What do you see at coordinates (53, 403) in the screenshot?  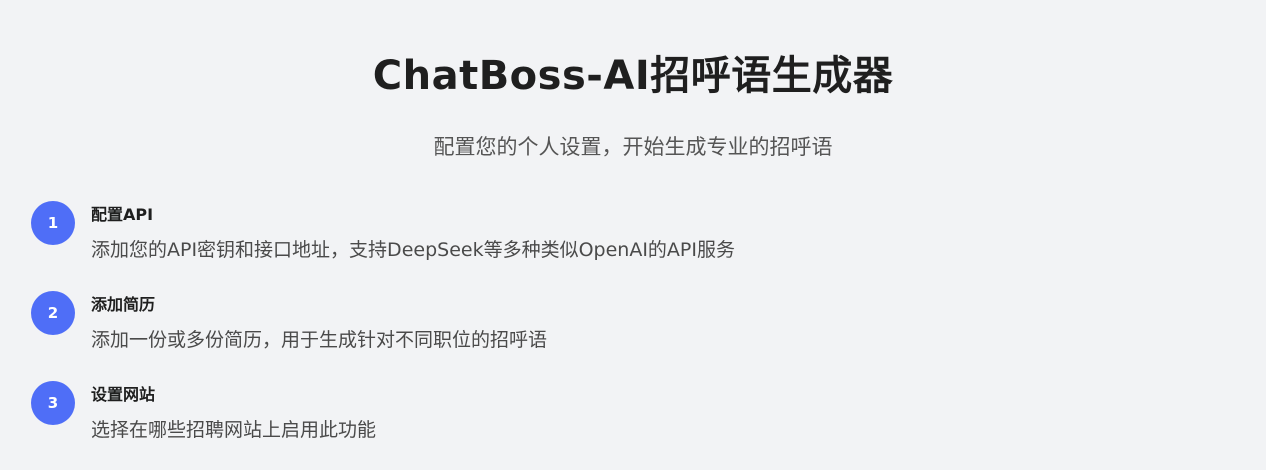 I see `step-number-badge: 3` at bounding box center [53, 403].